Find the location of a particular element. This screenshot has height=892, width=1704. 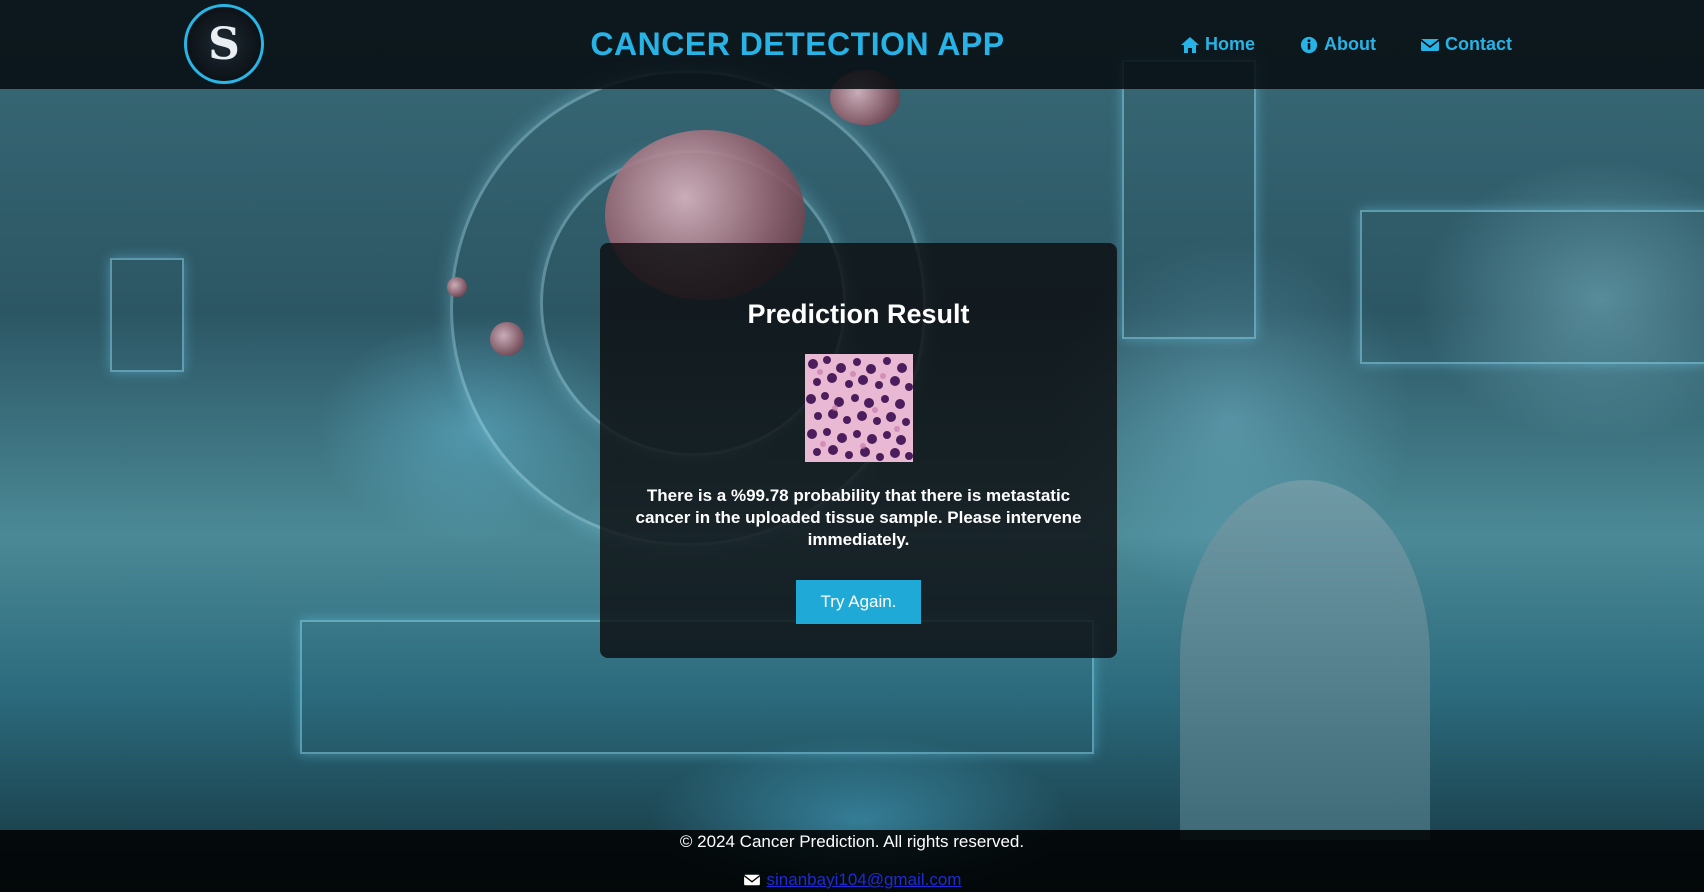

nav-home-link: Home is located at coordinates (1217, 44).